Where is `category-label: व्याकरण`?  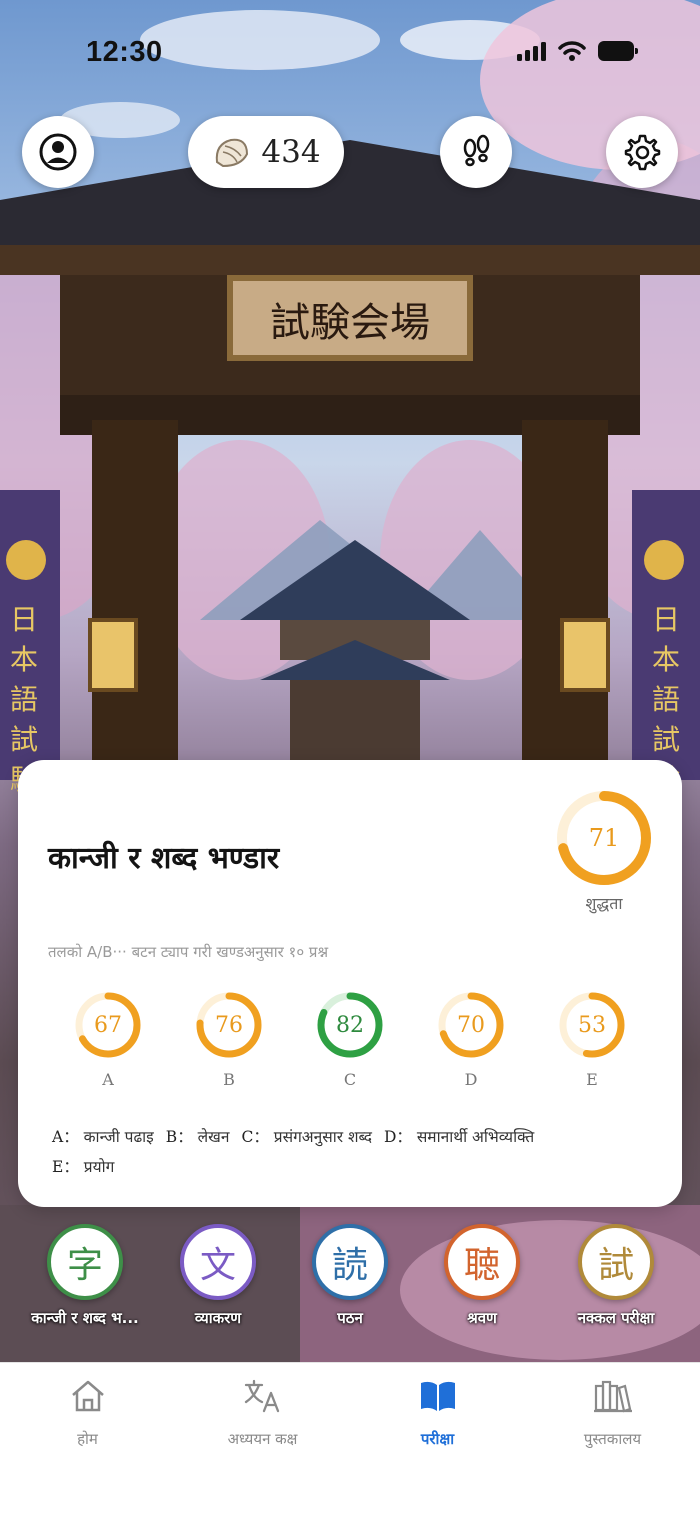
category-label: व्याकरण is located at coordinates (218, 1318).